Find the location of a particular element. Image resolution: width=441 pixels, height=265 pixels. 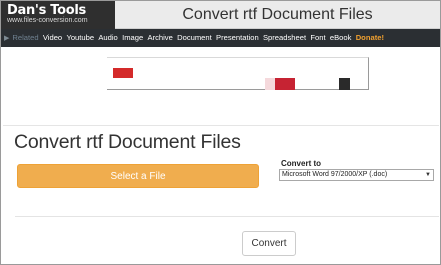

site-logo: Dan's Tools www.files-conversion.com is located at coordinates (58, 15).